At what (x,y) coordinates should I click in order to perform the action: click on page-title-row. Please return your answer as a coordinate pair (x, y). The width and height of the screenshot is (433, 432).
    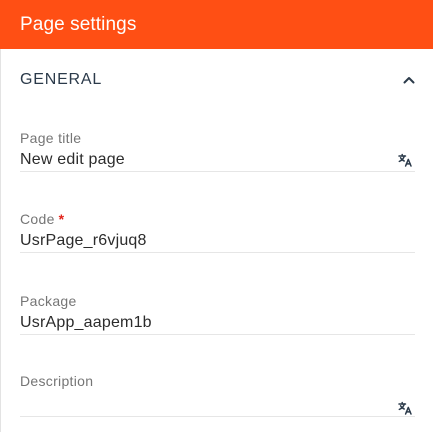
    Looking at the image, I should click on (217, 160).